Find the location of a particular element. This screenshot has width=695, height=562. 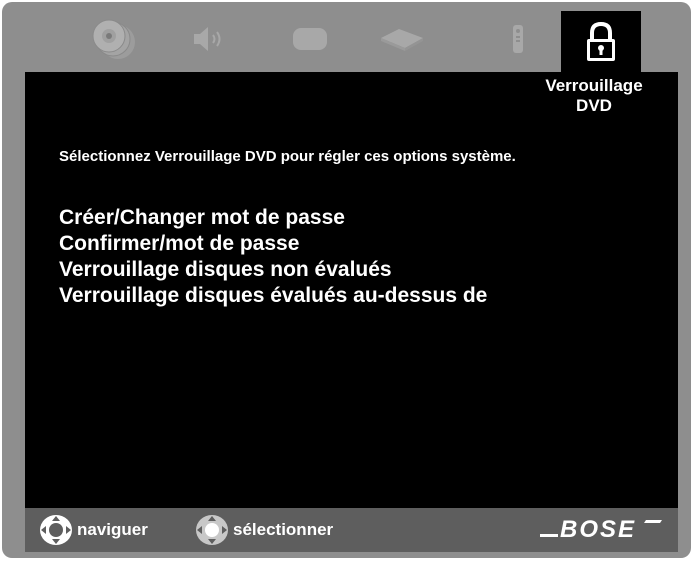

tab-video is located at coordinates (310, 39).